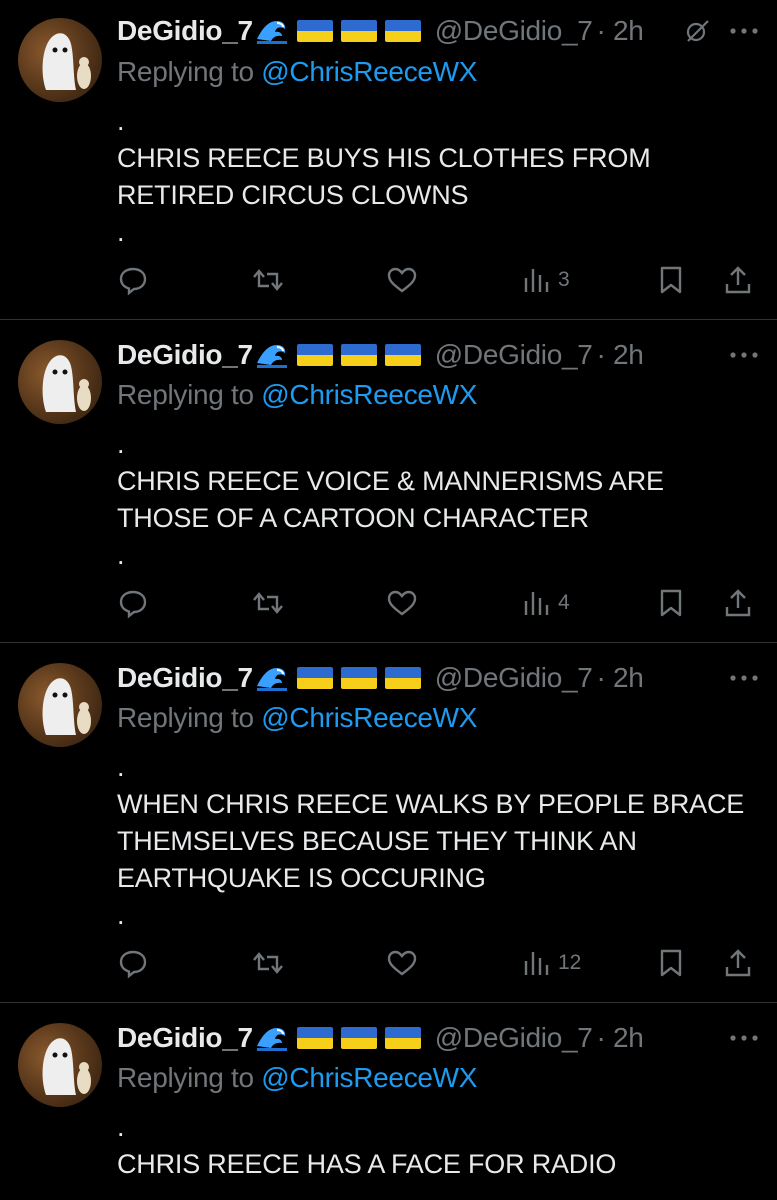  I want to click on tweet-main-text: CHRIS REECE HAS A FACE FOR RADIO, so click(367, 1164).